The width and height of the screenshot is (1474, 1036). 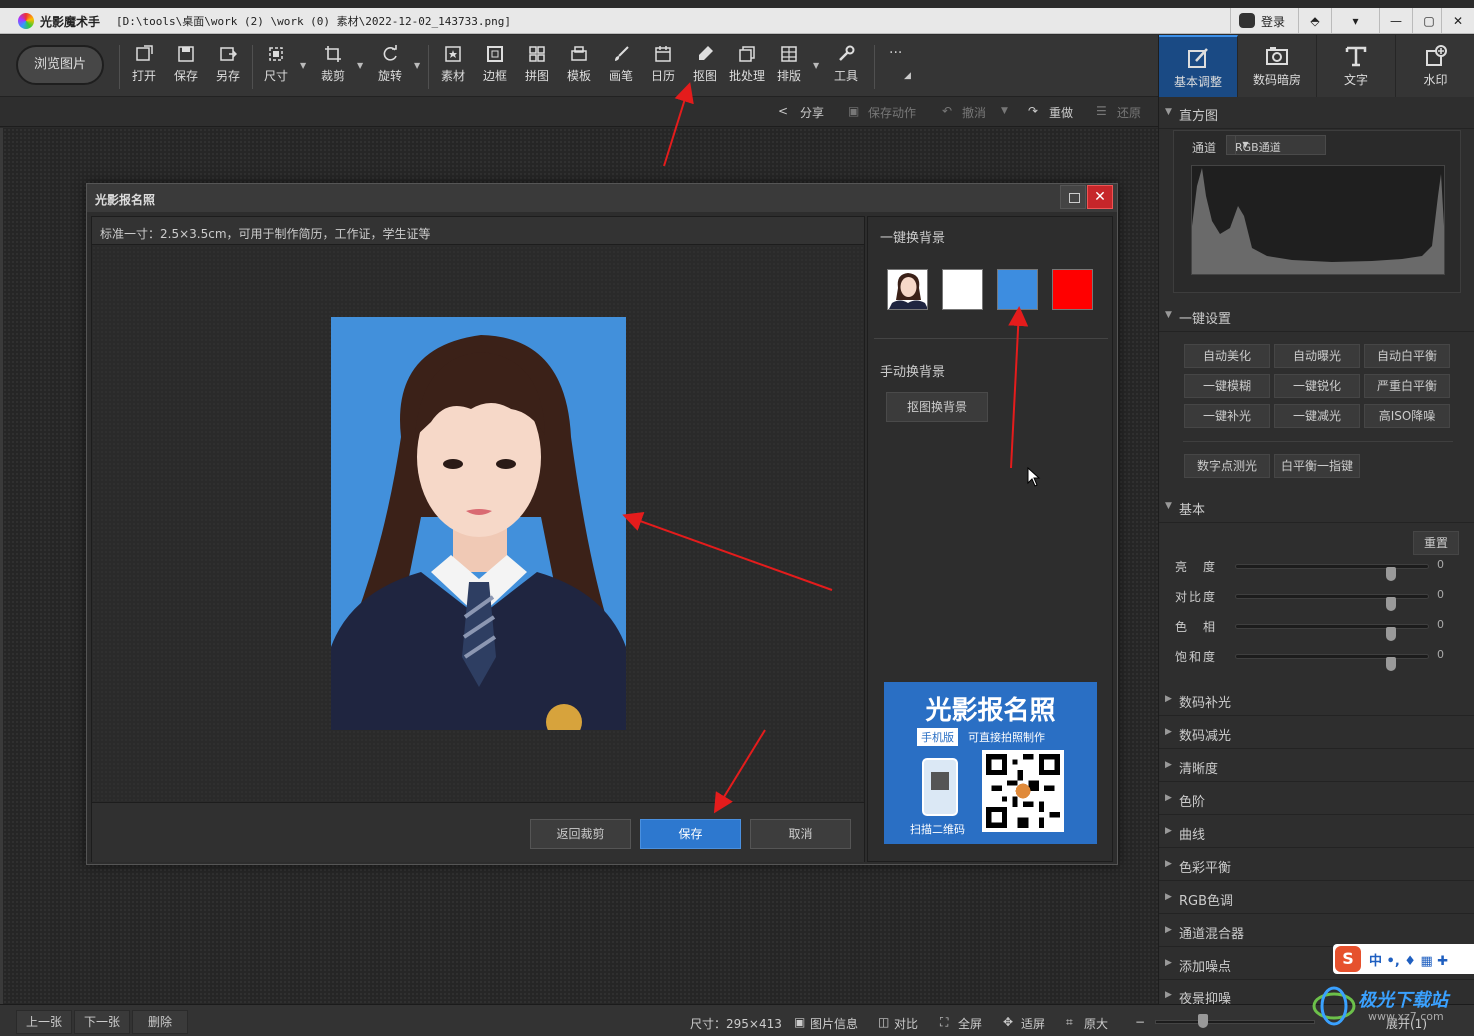 What do you see at coordinates (892, 112) in the screenshot?
I see `save-action-button: 保存动作` at bounding box center [892, 112].